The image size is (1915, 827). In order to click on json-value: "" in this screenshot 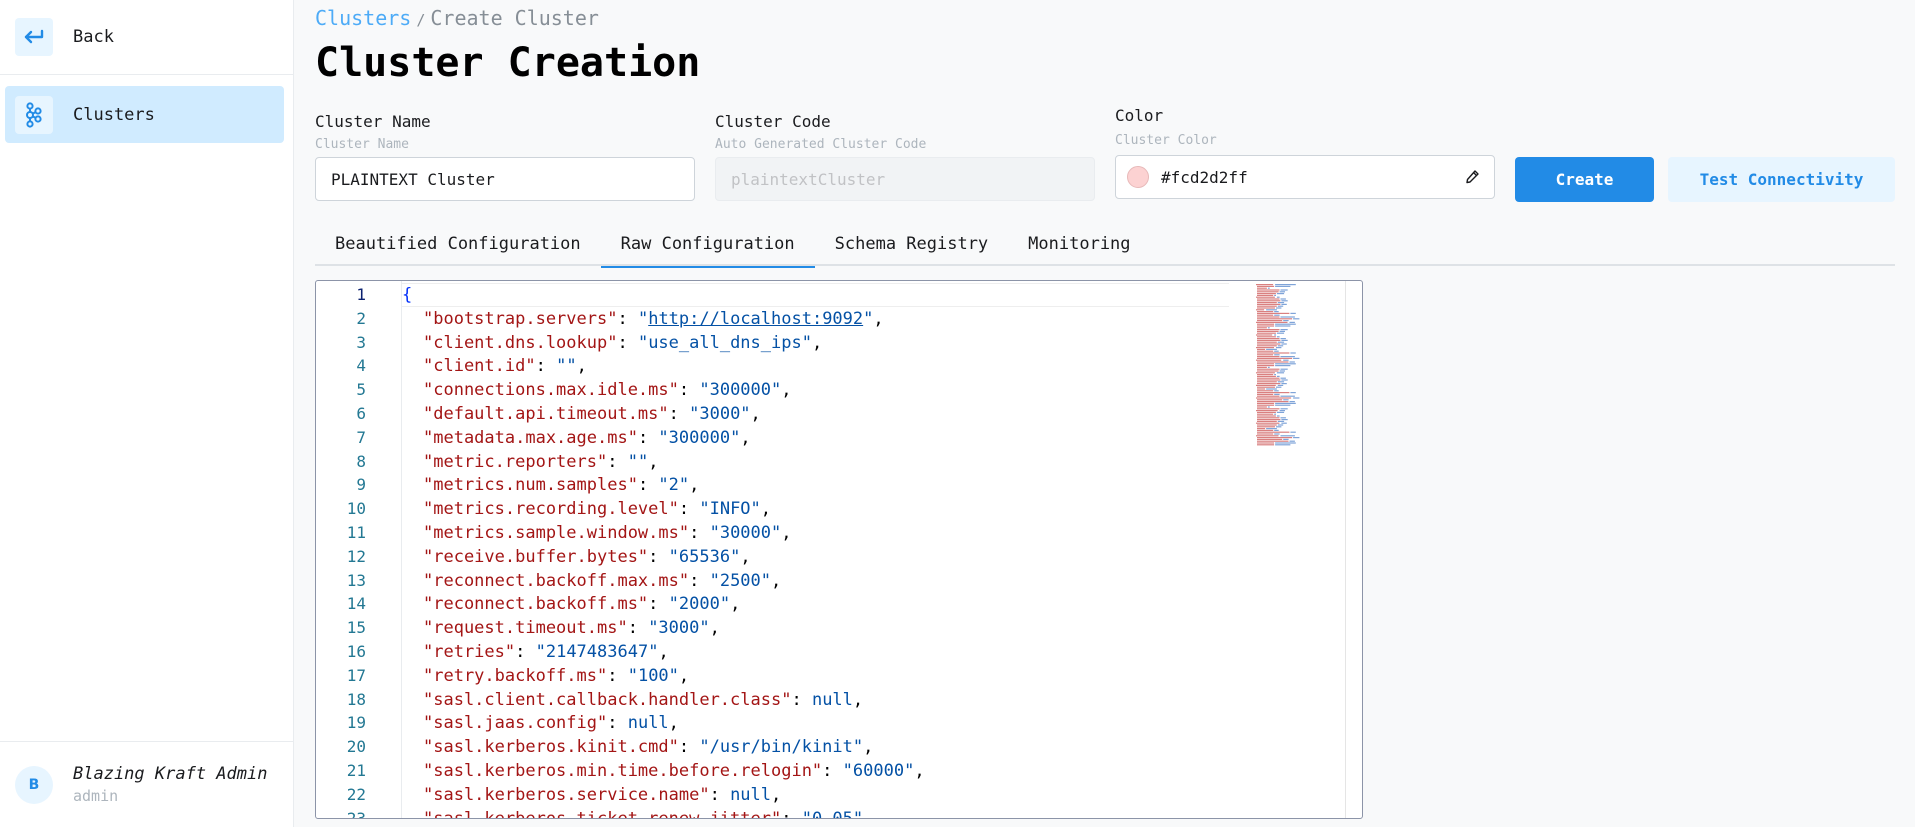, I will do `click(638, 461)`.